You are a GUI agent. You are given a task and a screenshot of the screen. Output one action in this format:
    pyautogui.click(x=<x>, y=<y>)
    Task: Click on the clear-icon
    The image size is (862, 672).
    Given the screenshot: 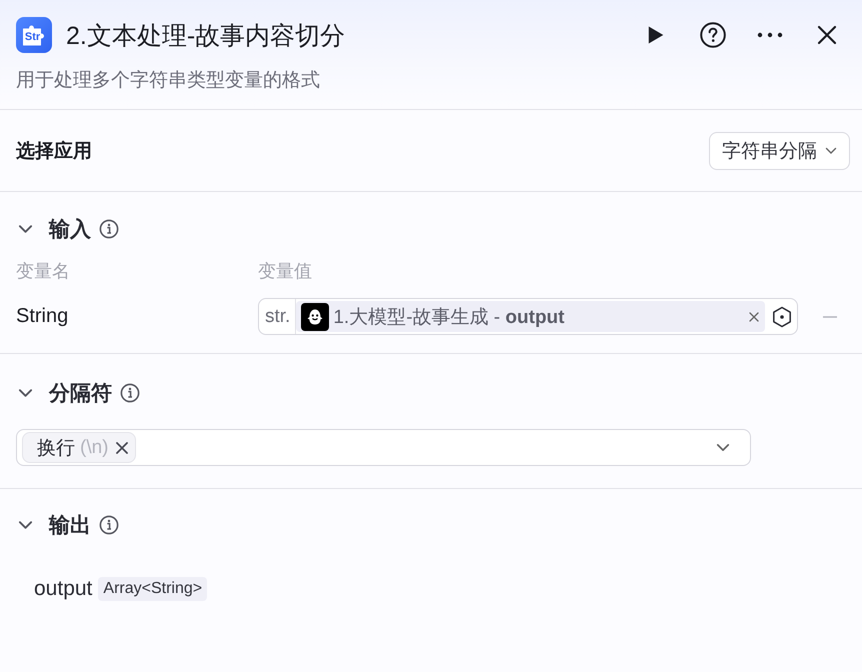 What is the action you would take?
    pyautogui.click(x=754, y=317)
    